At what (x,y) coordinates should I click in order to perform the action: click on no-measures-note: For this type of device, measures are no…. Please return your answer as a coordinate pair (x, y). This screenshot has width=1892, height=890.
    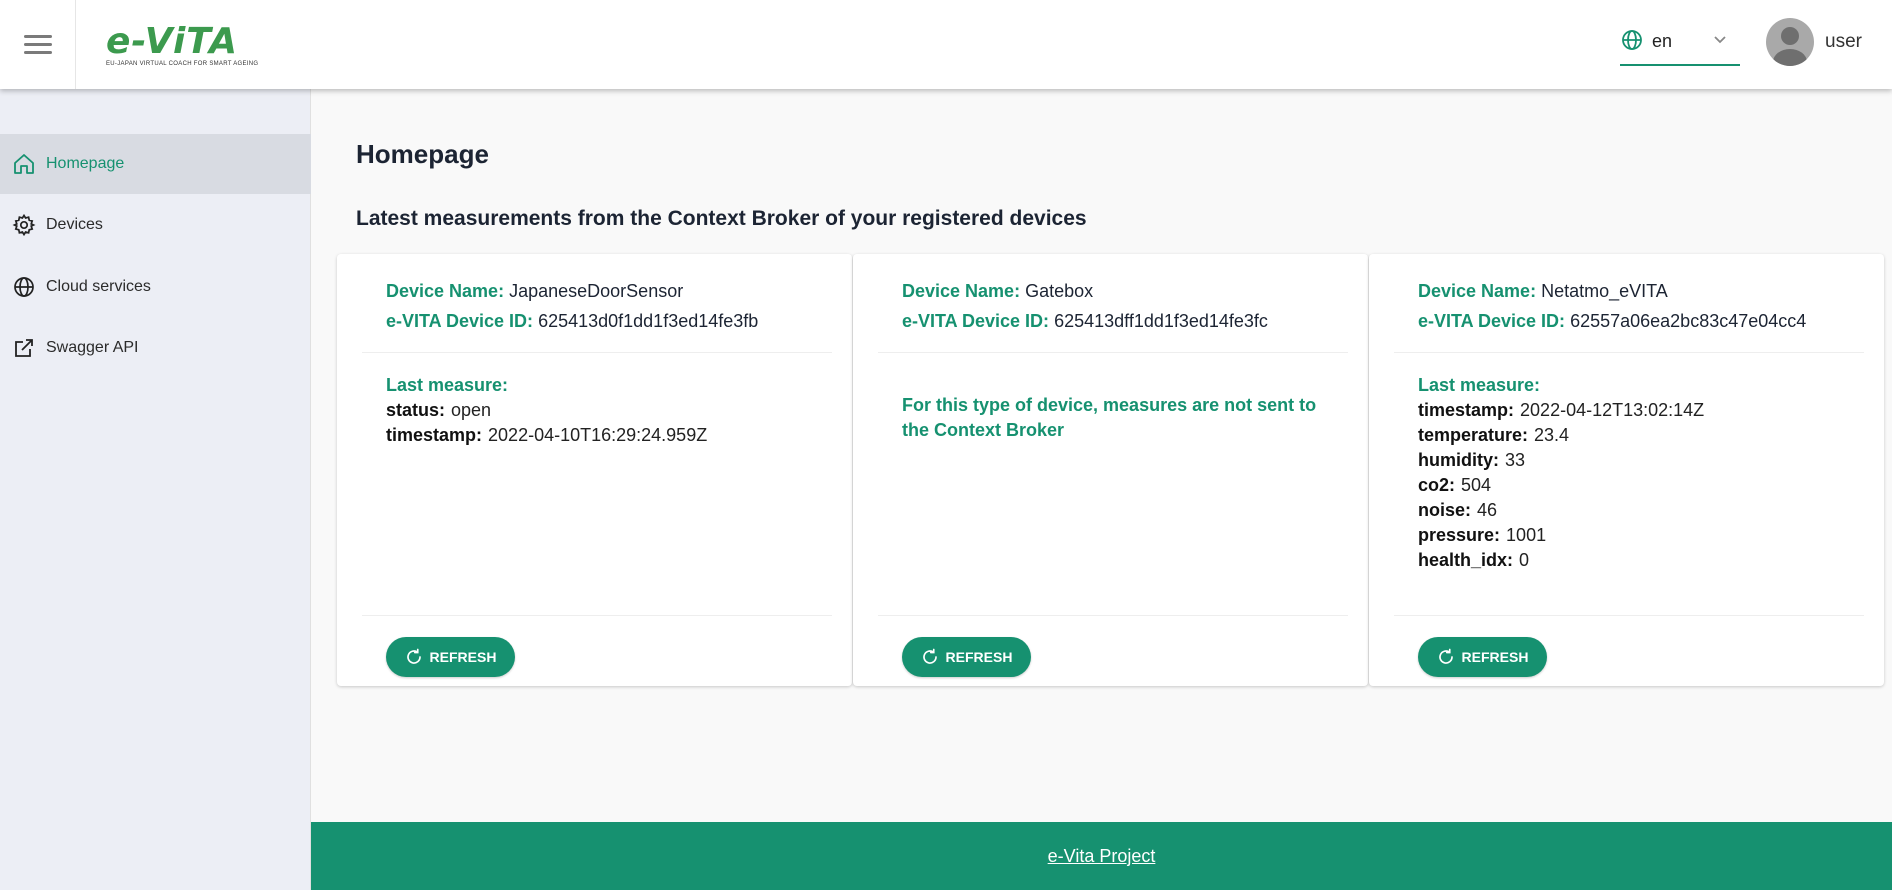
    Looking at the image, I should click on (1109, 417).